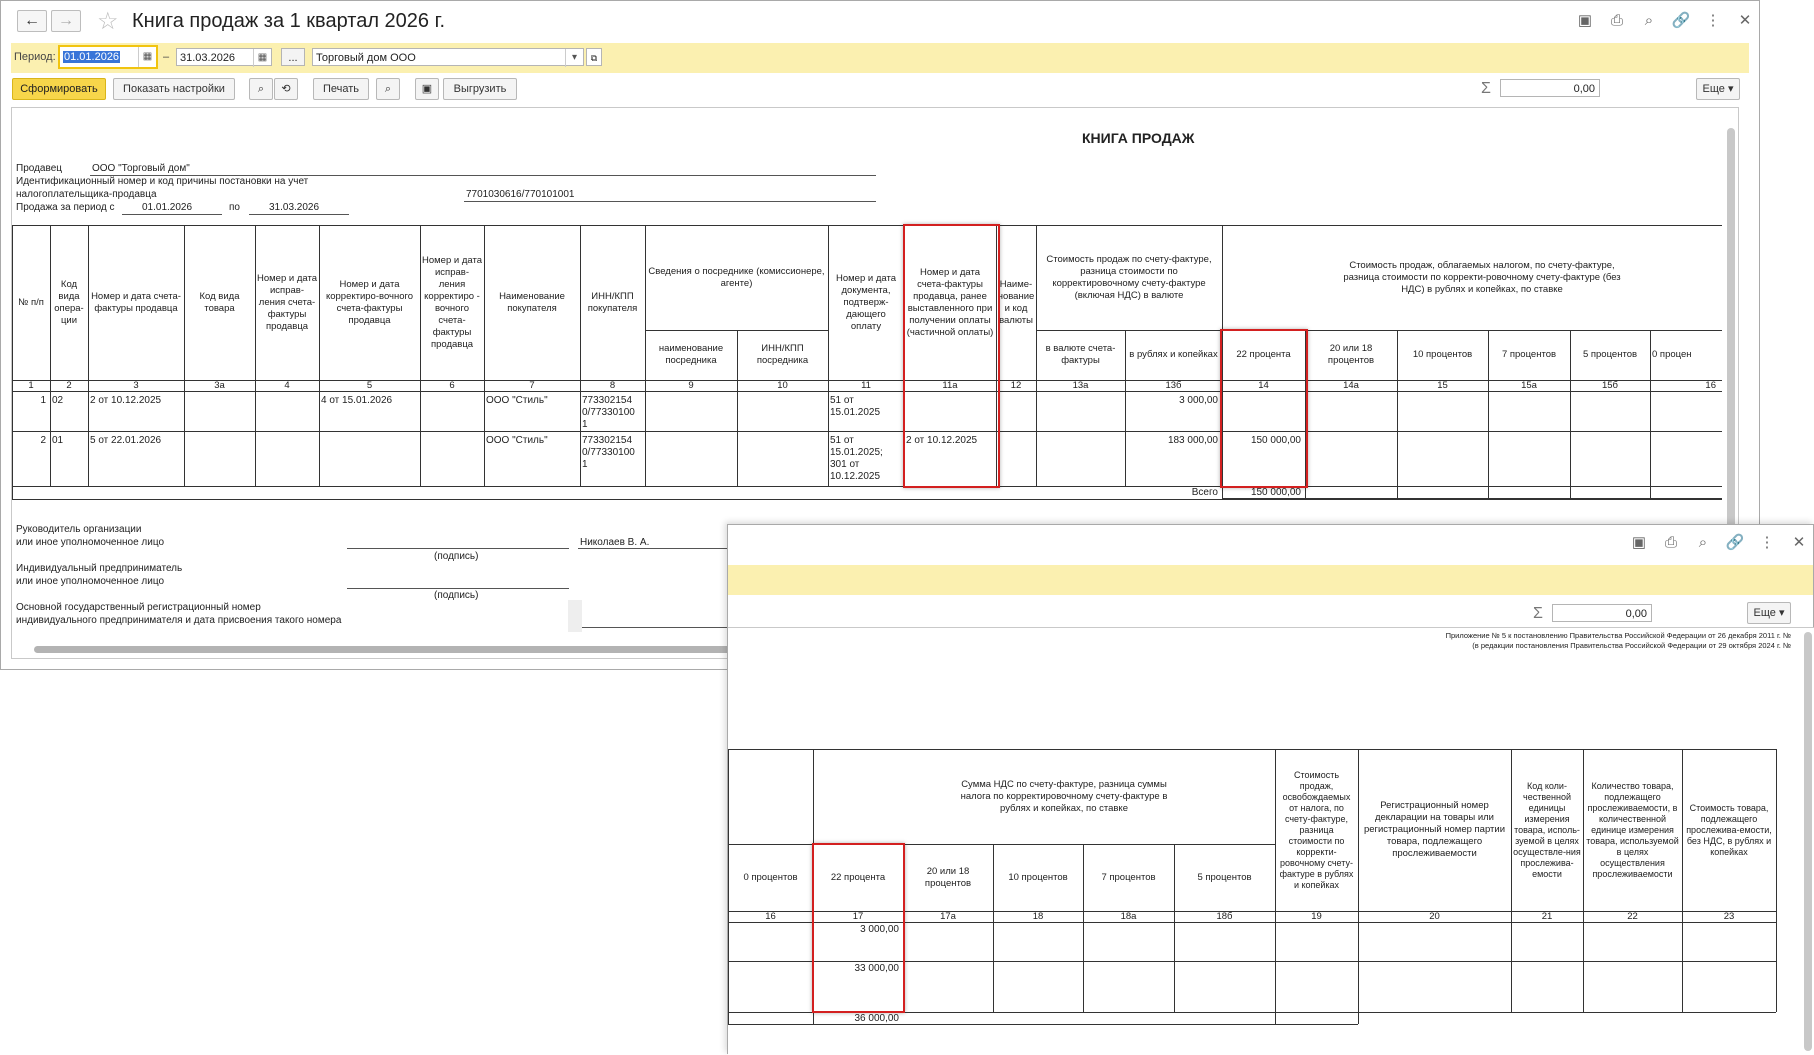  What do you see at coordinates (357, 400) in the screenshot?
I see `row-corr-invoice: 4 от 15.01.2026` at bounding box center [357, 400].